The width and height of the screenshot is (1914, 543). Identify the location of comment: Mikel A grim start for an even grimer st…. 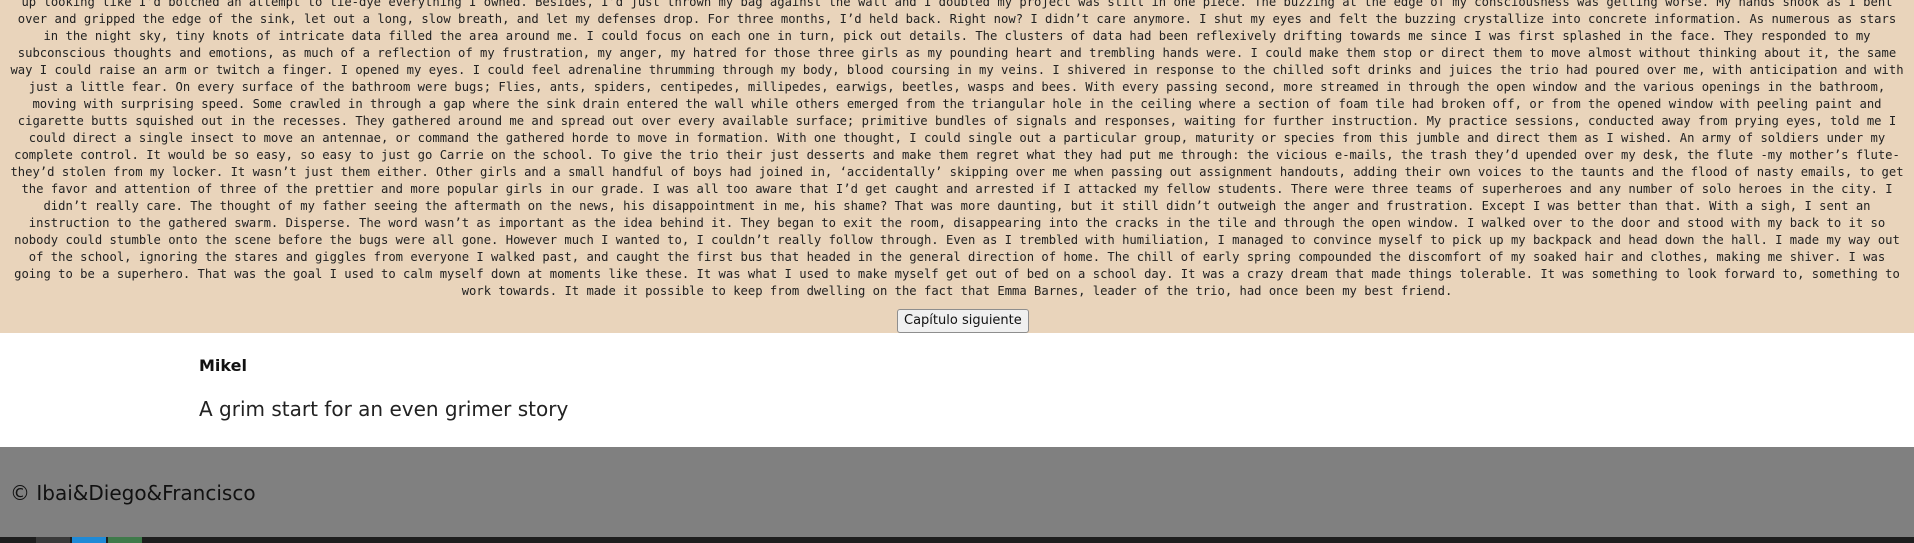
(949, 388).